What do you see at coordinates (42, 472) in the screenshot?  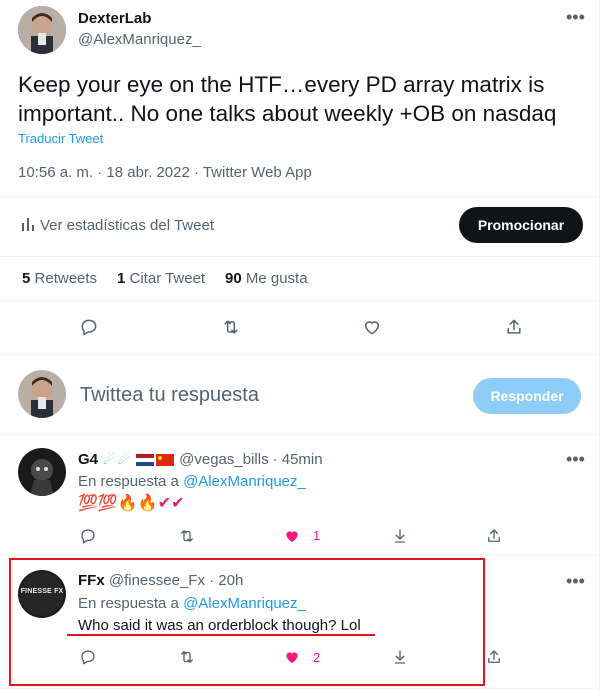 I see `reply-avatar` at bounding box center [42, 472].